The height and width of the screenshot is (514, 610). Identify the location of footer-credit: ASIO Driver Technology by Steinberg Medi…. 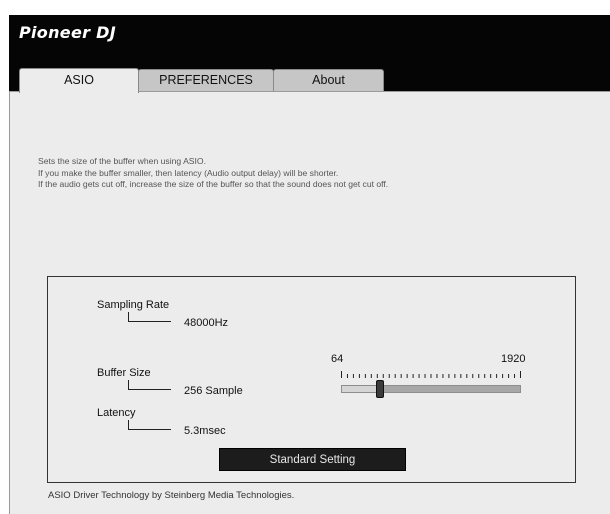
(171, 495).